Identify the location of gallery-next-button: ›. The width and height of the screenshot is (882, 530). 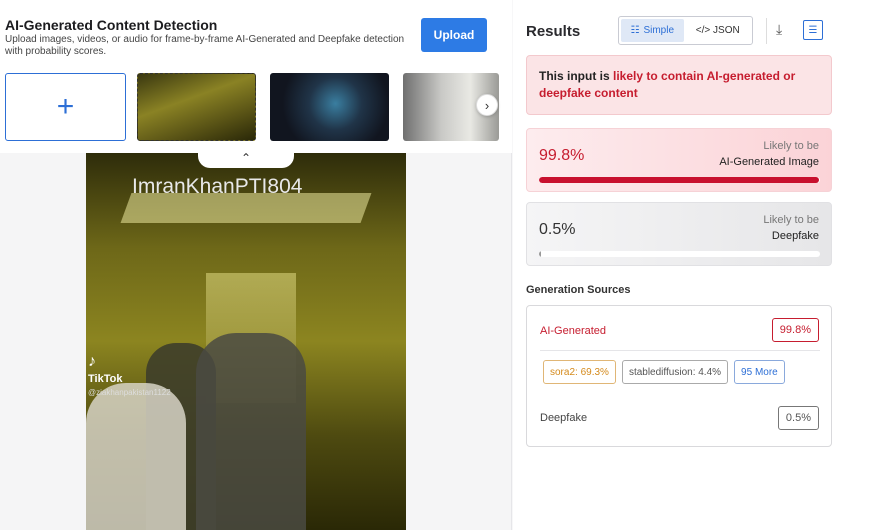
(487, 105).